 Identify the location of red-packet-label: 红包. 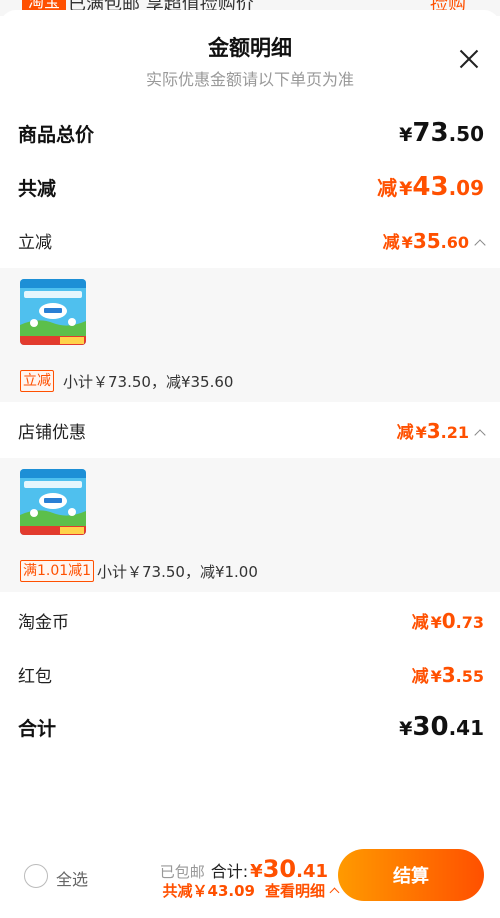
(35, 677).